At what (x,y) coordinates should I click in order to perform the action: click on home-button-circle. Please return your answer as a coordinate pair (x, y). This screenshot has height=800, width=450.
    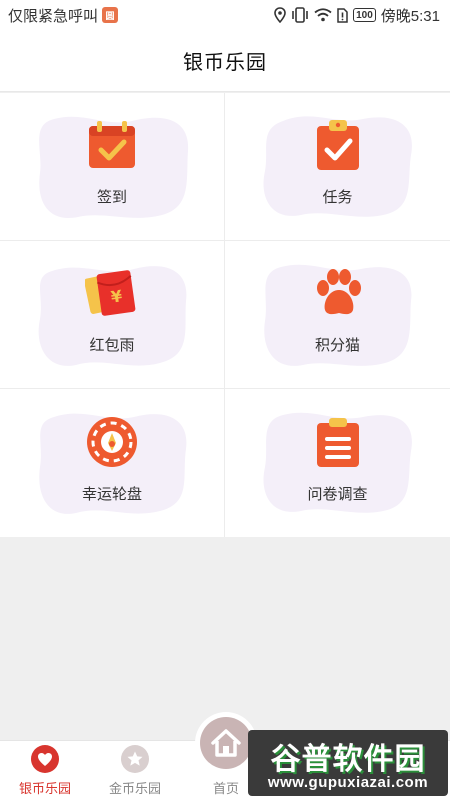
    Looking at the image, I should click on (226, 743).